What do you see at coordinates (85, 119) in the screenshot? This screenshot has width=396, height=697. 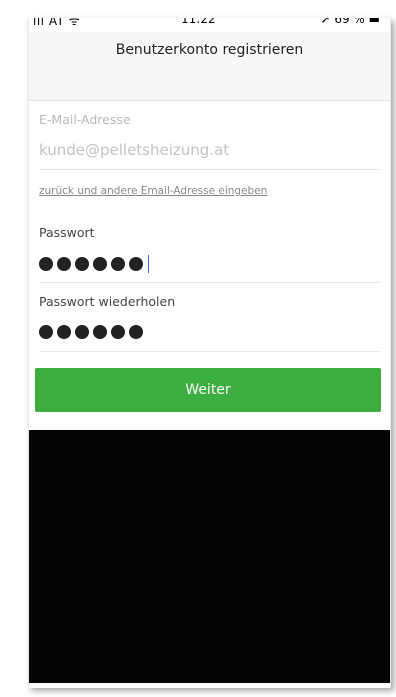 I see `email-label: E-Mail-Adresse` at bounding box center [85, 119].